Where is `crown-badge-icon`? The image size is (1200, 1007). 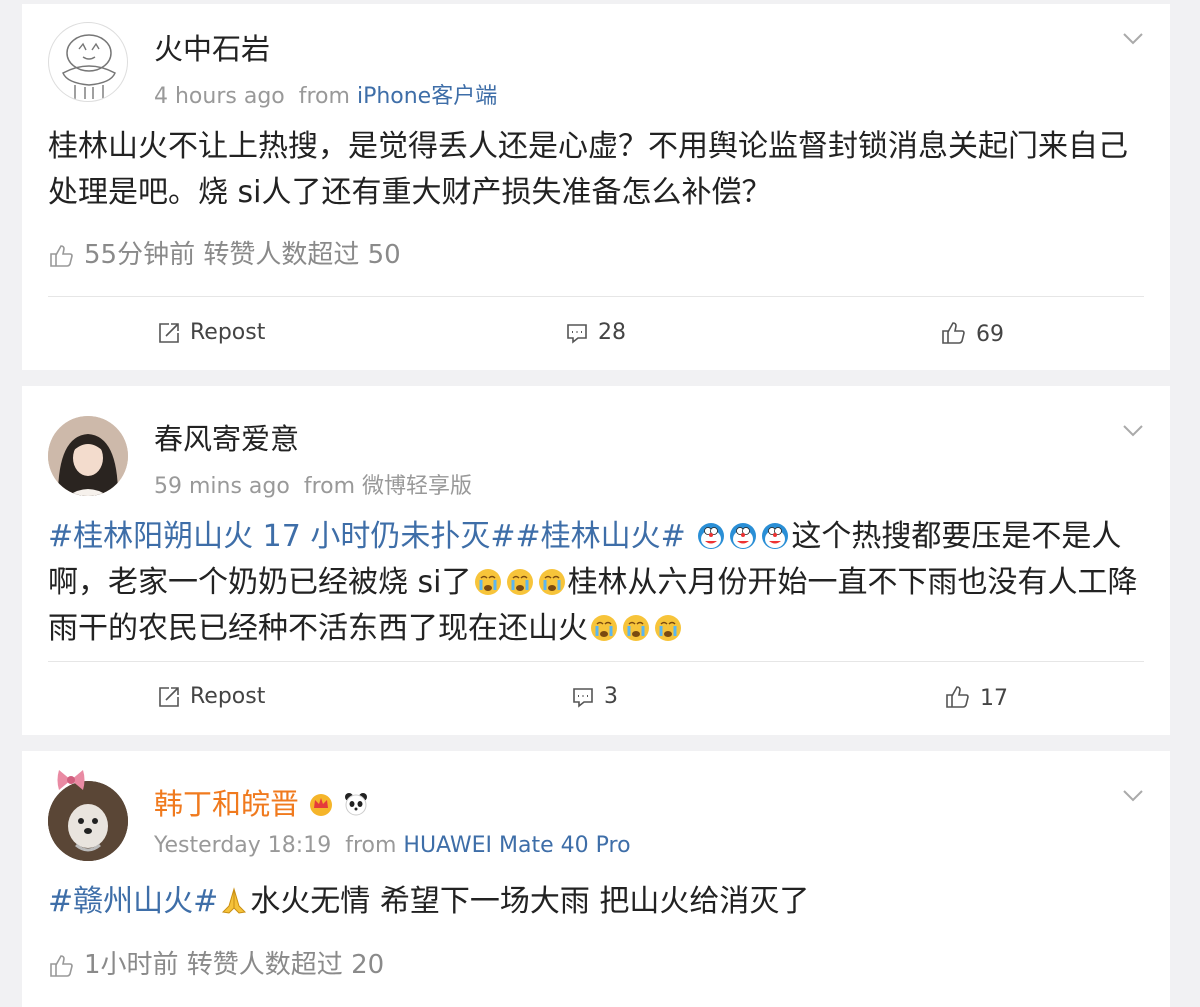 crown-badge-icon is located at coordinates (321, 805).